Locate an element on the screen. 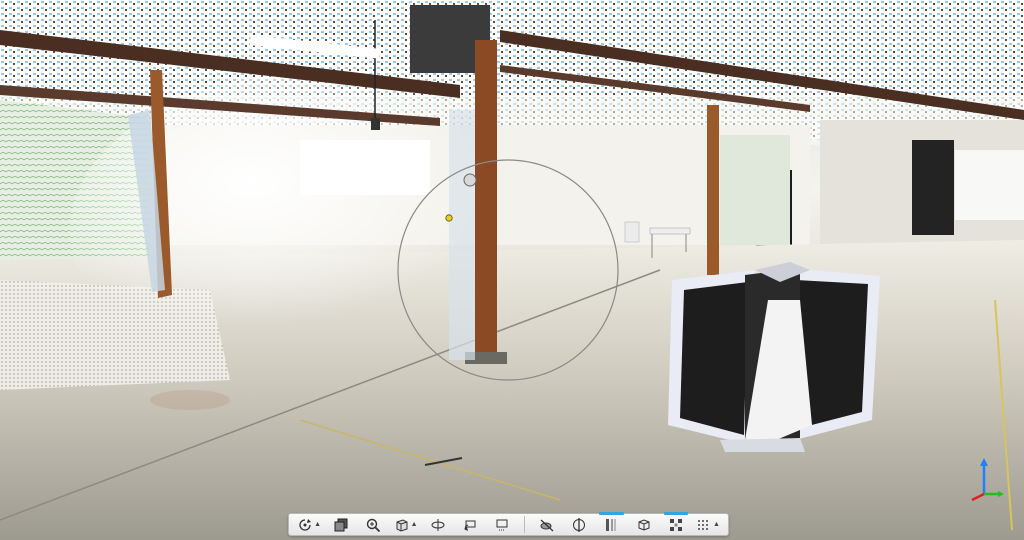 The image size is (1024, 540). navigation-toolbar: ▲ ▲ ▲ is located at coordinates (508, 524).